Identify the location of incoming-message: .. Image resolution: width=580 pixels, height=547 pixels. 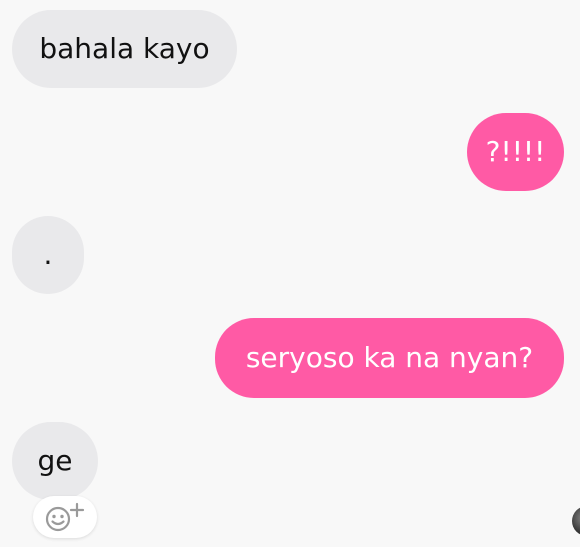
(48, 255).